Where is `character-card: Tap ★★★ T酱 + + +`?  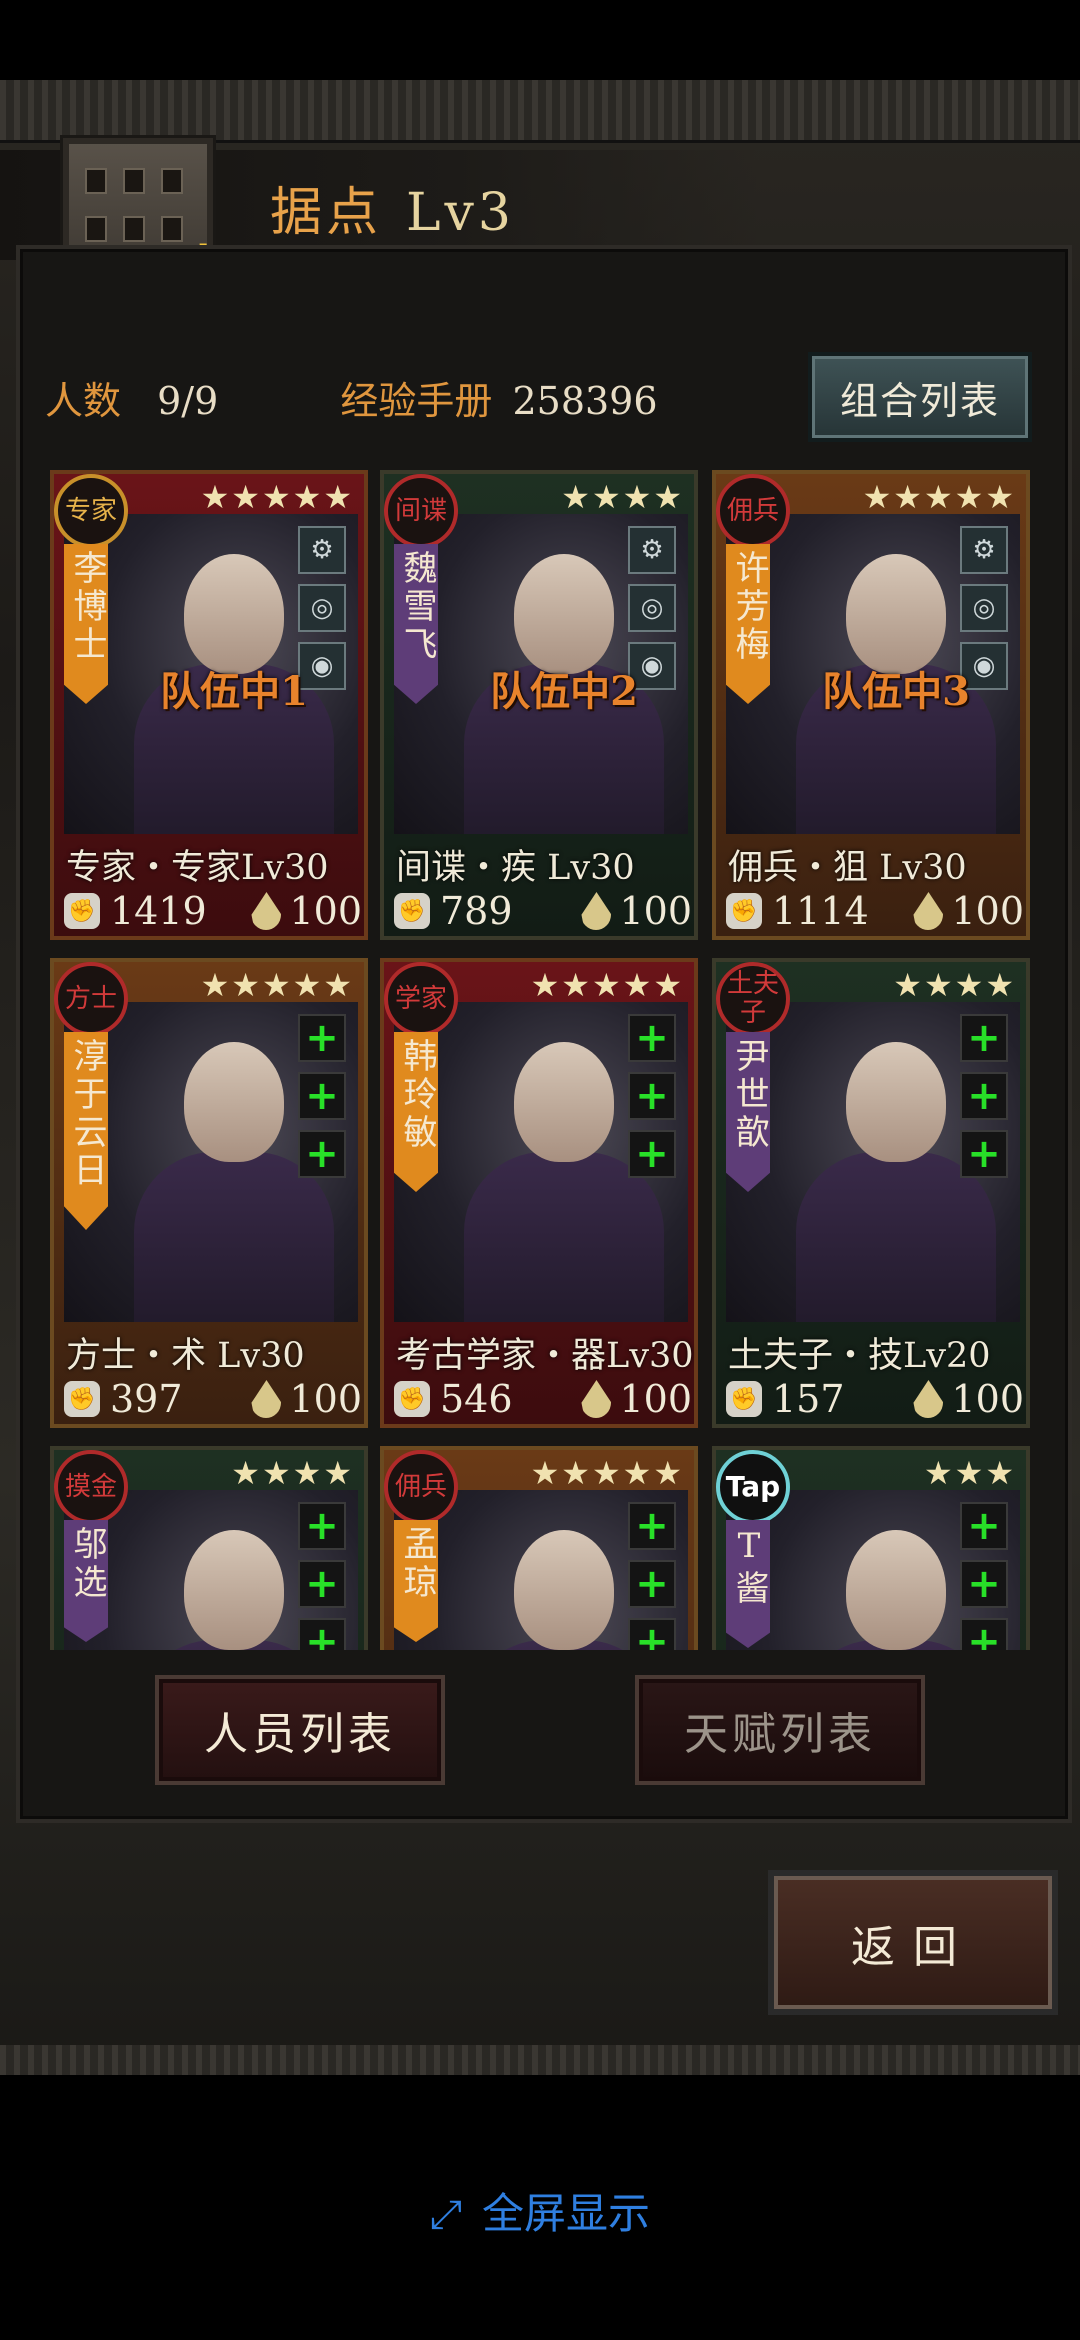 character-card: Tap ★★★ T酱 + + + is located at coordinates (871, 1548).